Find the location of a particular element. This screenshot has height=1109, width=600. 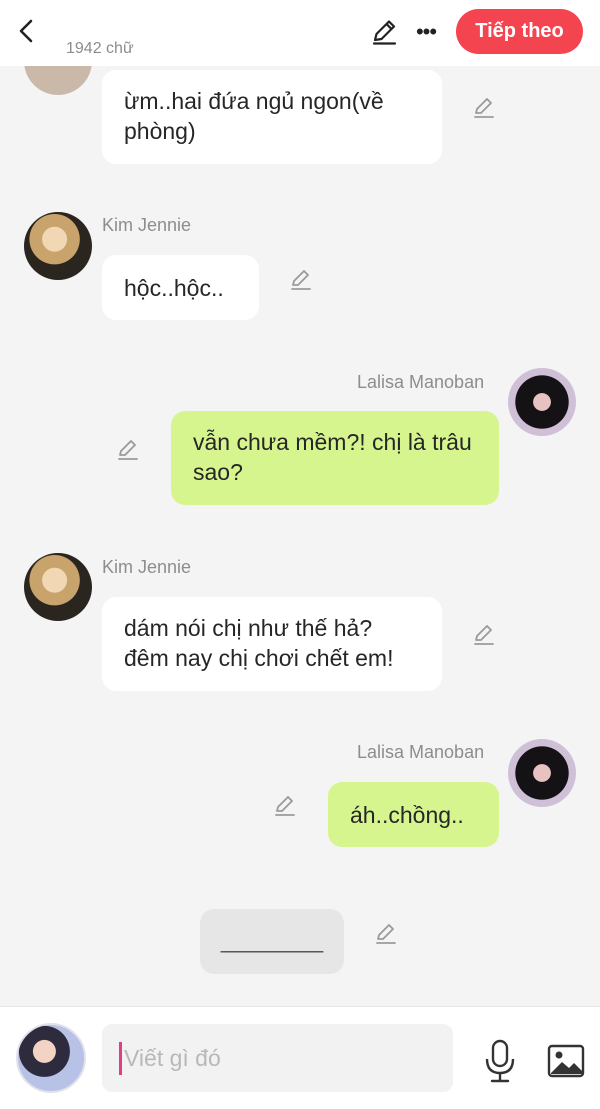

image-button is located at coordinates (566, 1061).